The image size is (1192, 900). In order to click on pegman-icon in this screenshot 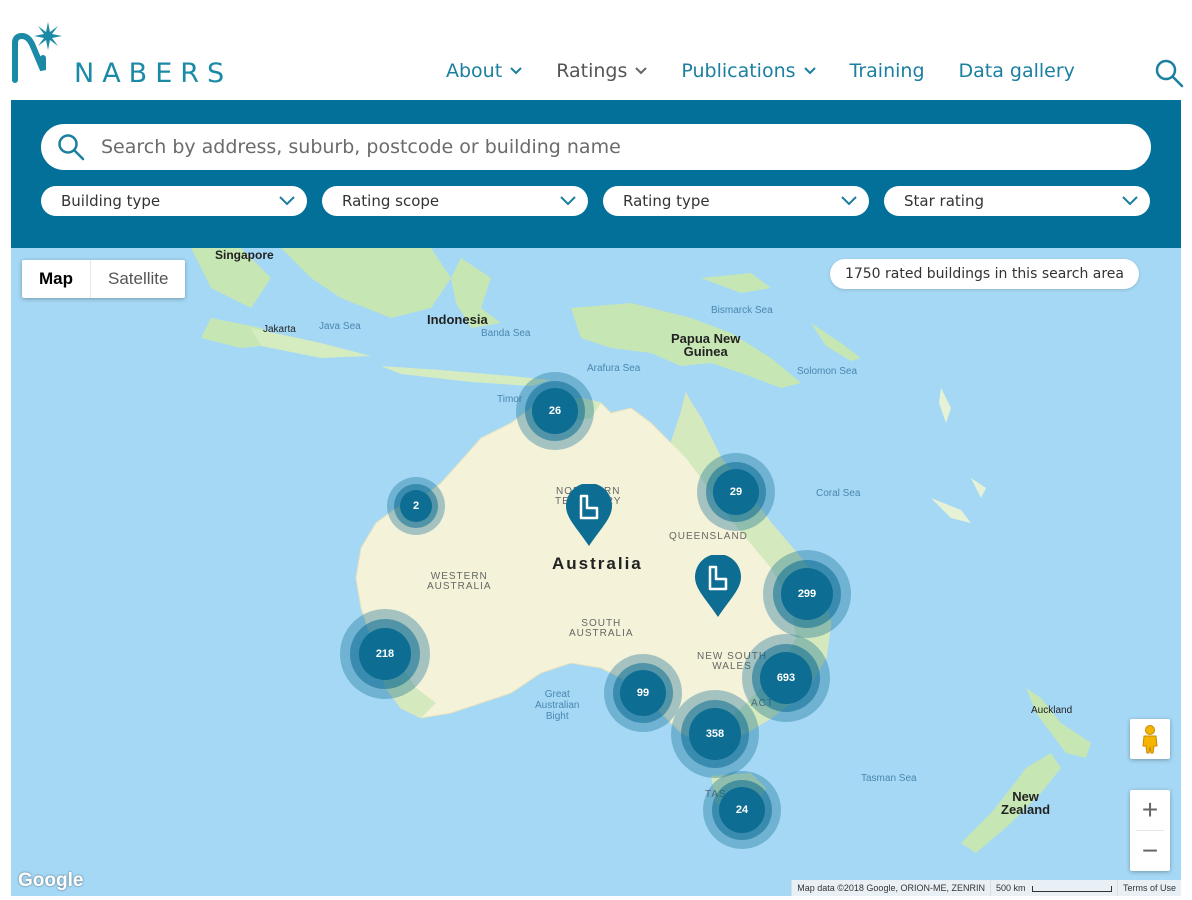, I will do `click(1150, 739)`.